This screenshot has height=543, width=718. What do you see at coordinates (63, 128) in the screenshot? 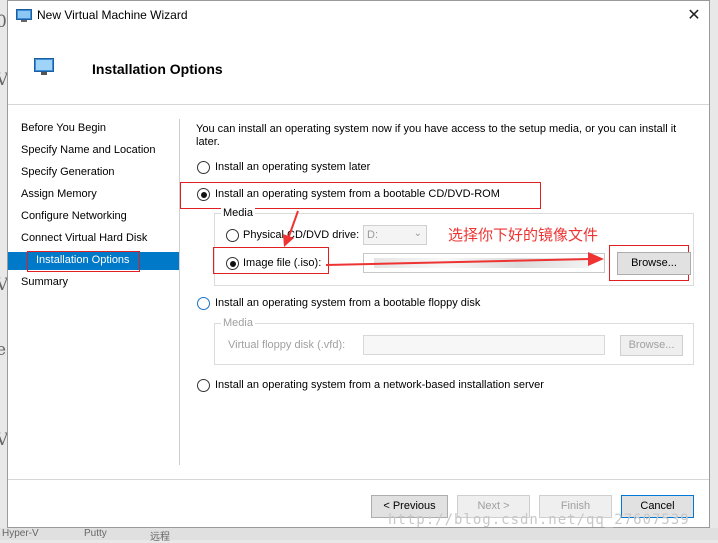
I see `nav-item-before-you-begin: Before You Begin` at bounding box center [63, 128].